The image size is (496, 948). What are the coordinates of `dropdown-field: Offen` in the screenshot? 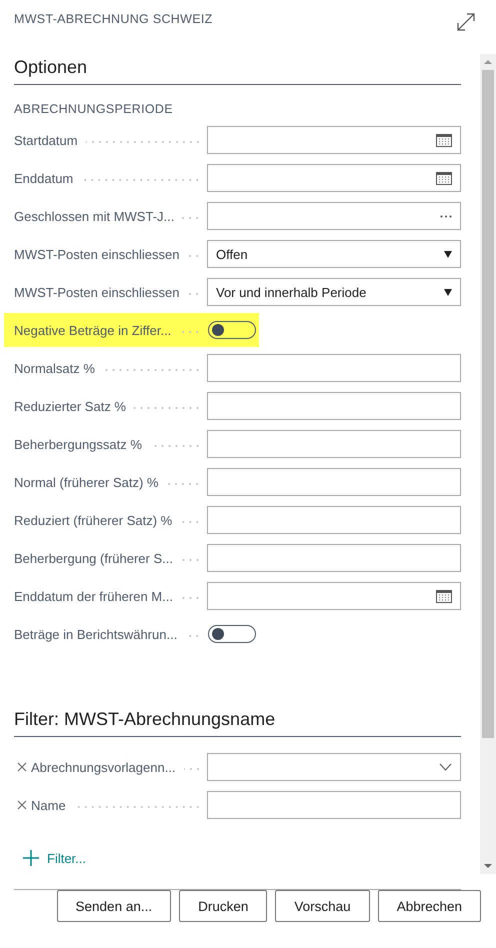 It's located at (334, 254).